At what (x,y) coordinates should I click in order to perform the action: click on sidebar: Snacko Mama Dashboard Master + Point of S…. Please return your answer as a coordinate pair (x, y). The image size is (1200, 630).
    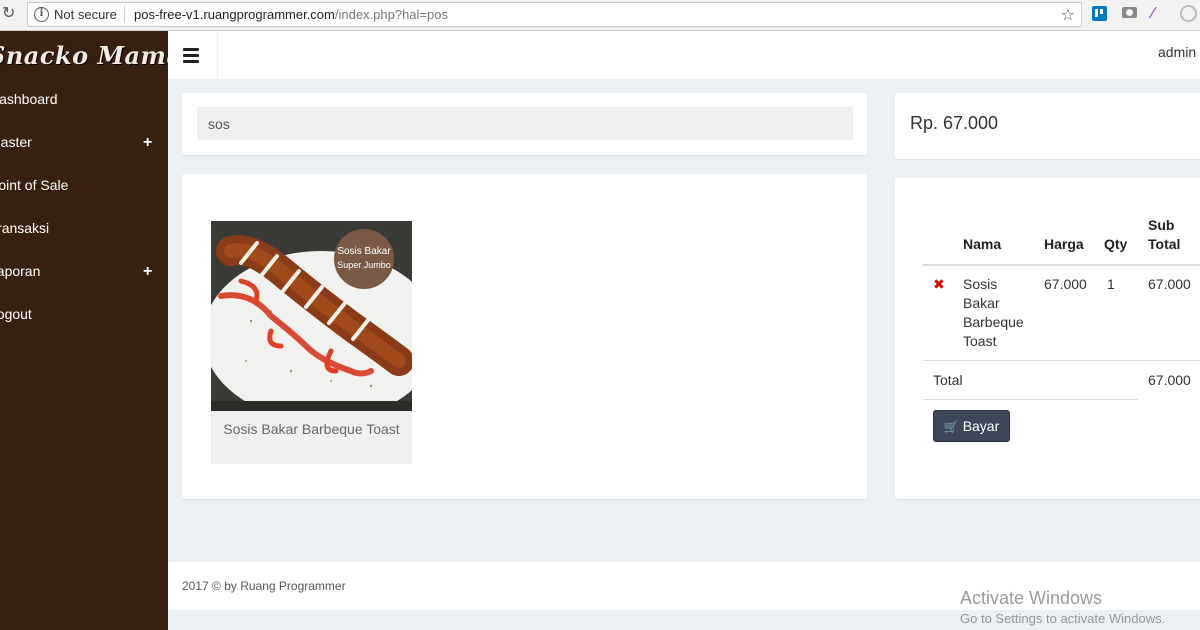
    Looking at the image, I should click on (91, 330).